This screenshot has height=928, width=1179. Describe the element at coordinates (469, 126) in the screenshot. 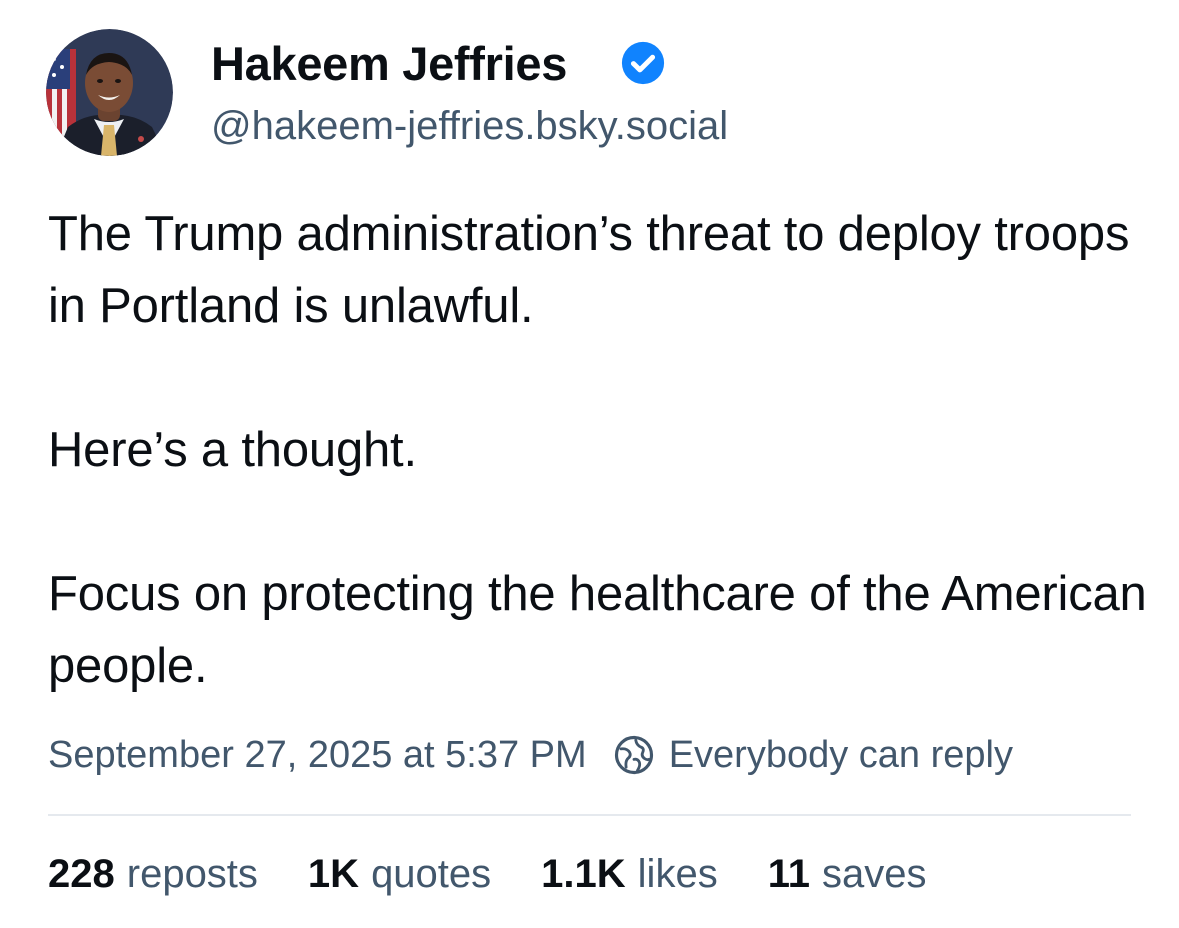

I see `author-handle: @hakeem-jeffries.bsky.social` at that location.